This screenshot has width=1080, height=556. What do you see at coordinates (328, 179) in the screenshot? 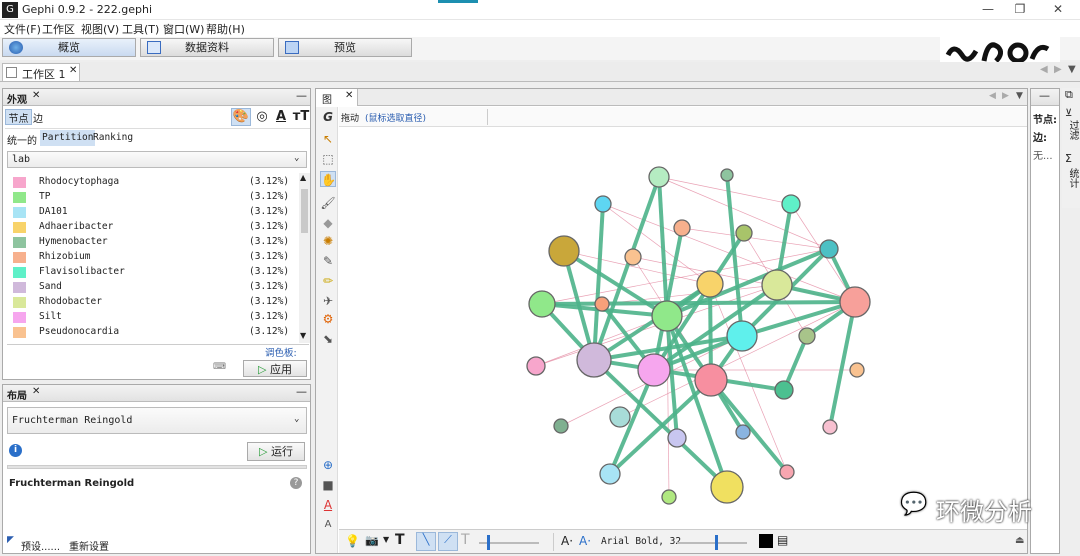
I see `drag-hand-icon: ✋` at bounding box center [328, 179].